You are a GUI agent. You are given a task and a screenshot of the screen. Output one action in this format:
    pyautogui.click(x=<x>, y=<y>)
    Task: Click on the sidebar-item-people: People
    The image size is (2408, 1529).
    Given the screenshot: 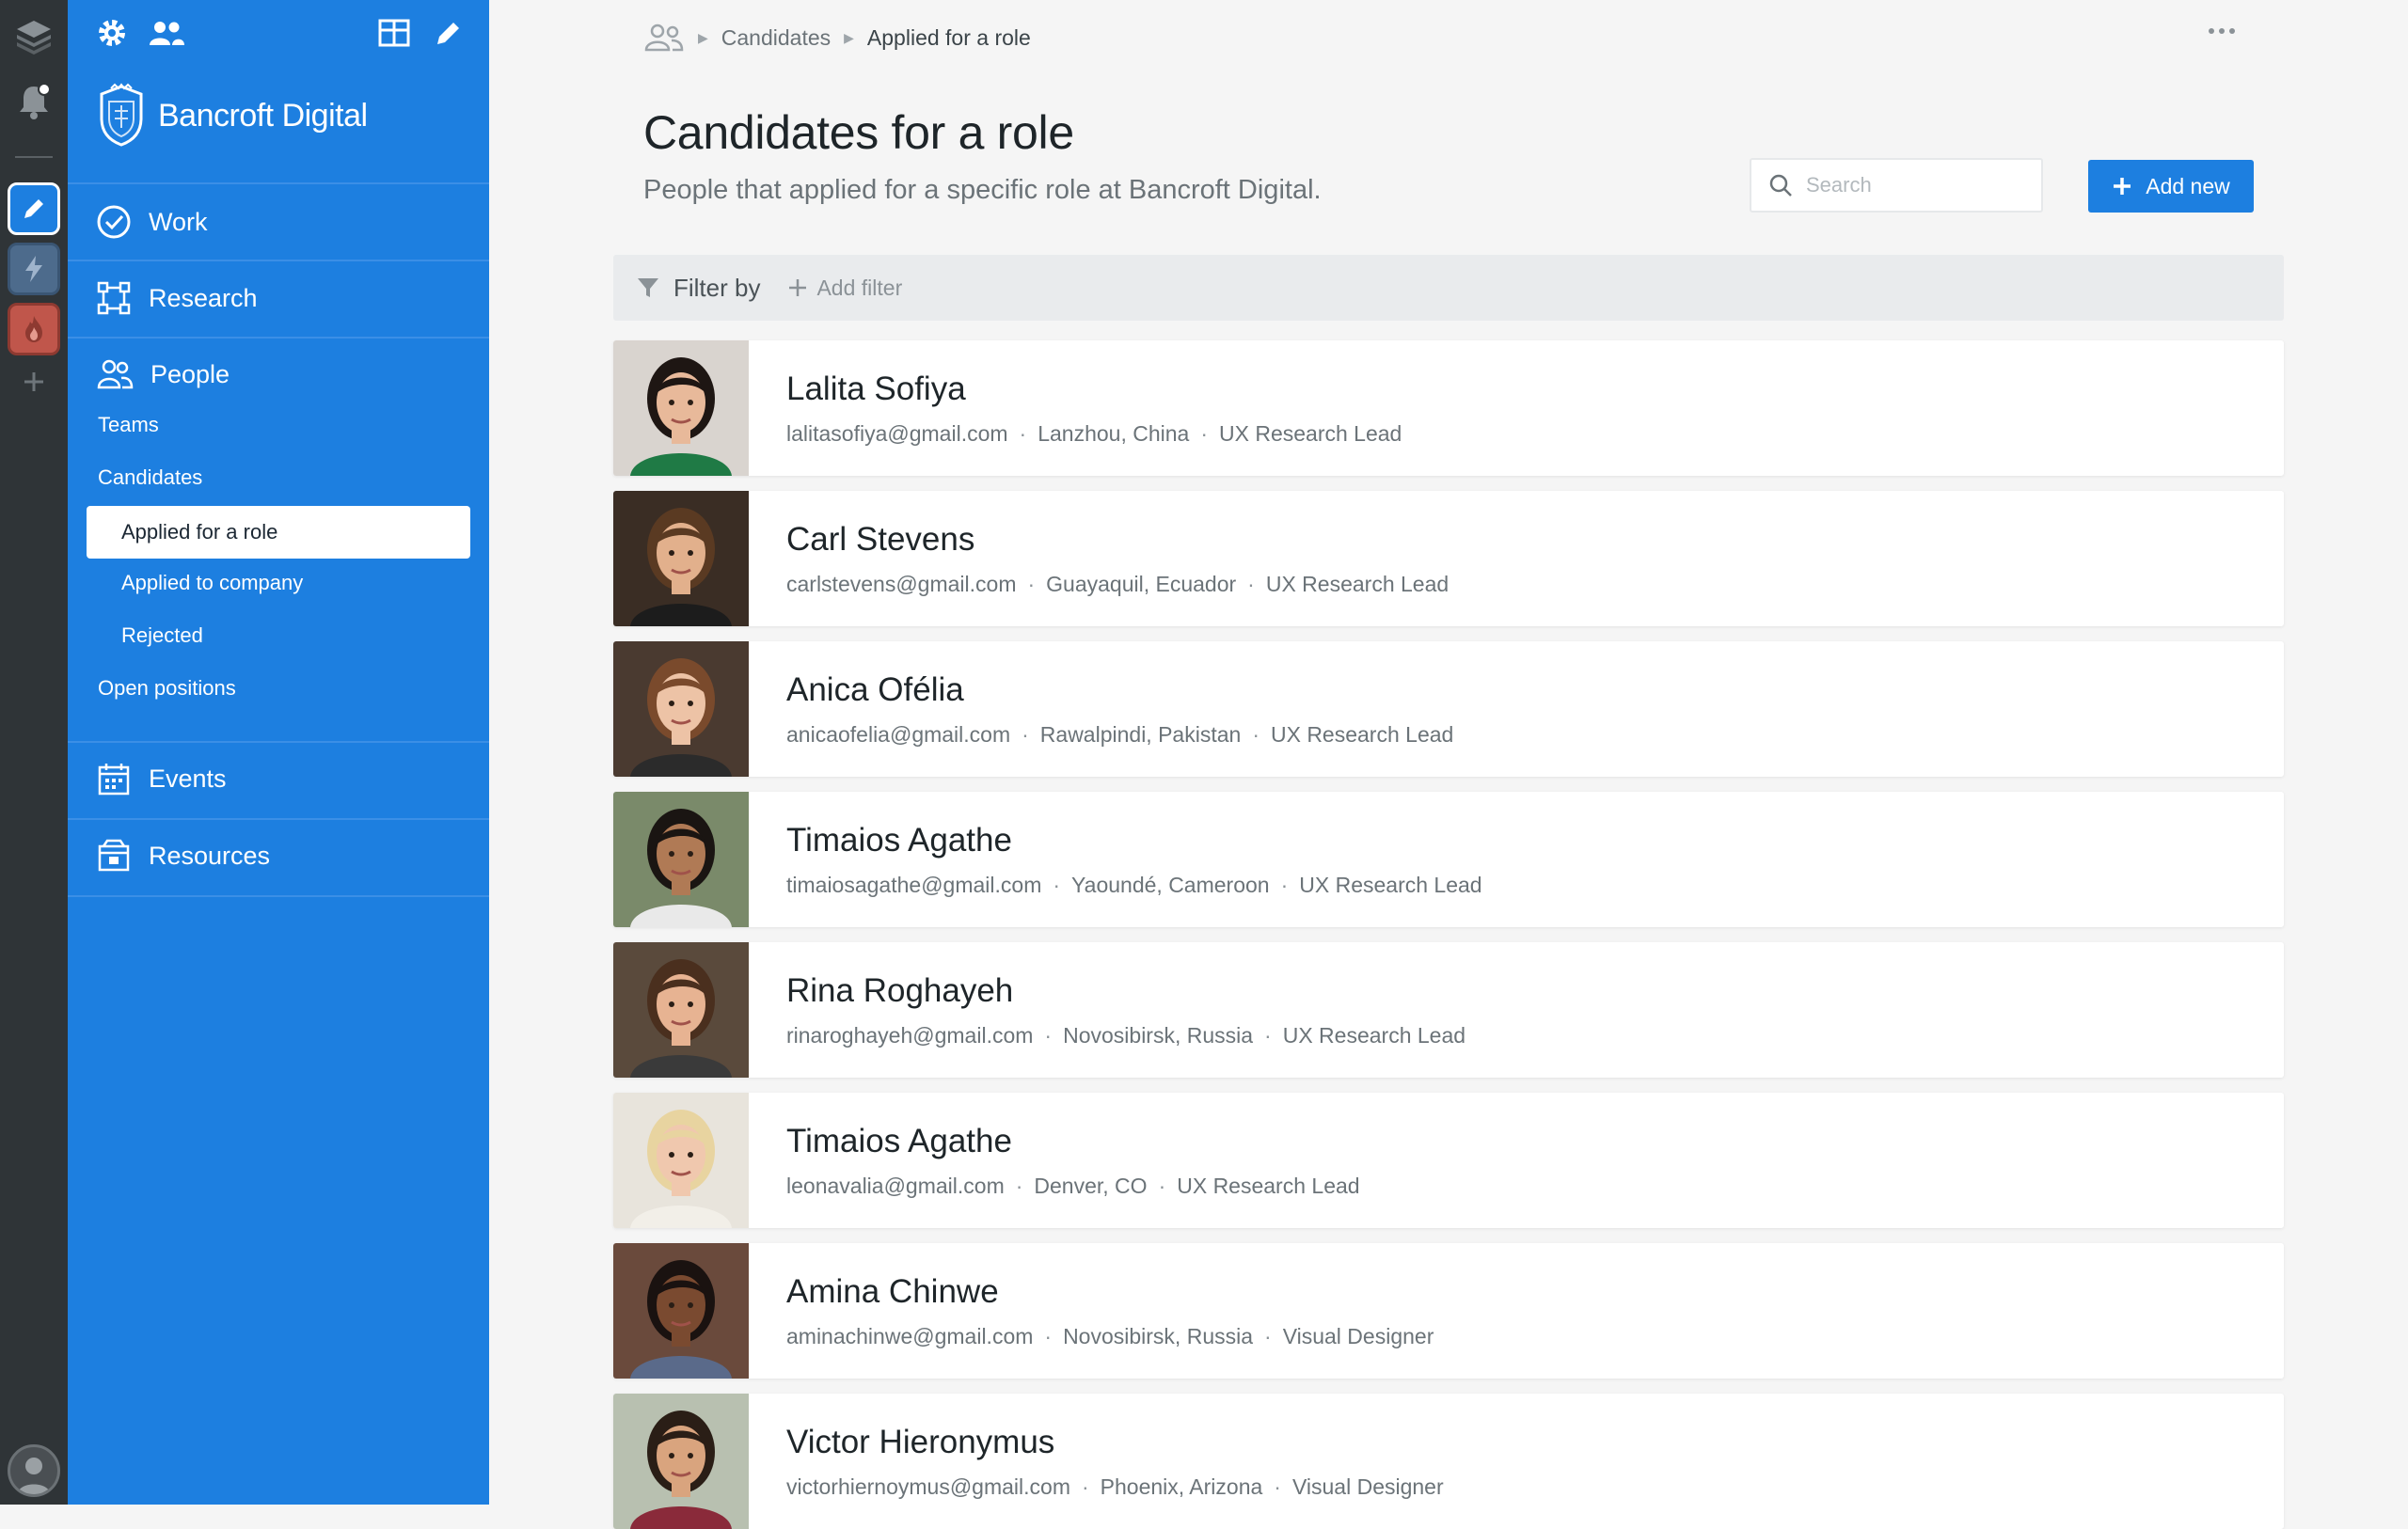 What is the action you would take?
    pyautogui.click(x=163, y=374)
    